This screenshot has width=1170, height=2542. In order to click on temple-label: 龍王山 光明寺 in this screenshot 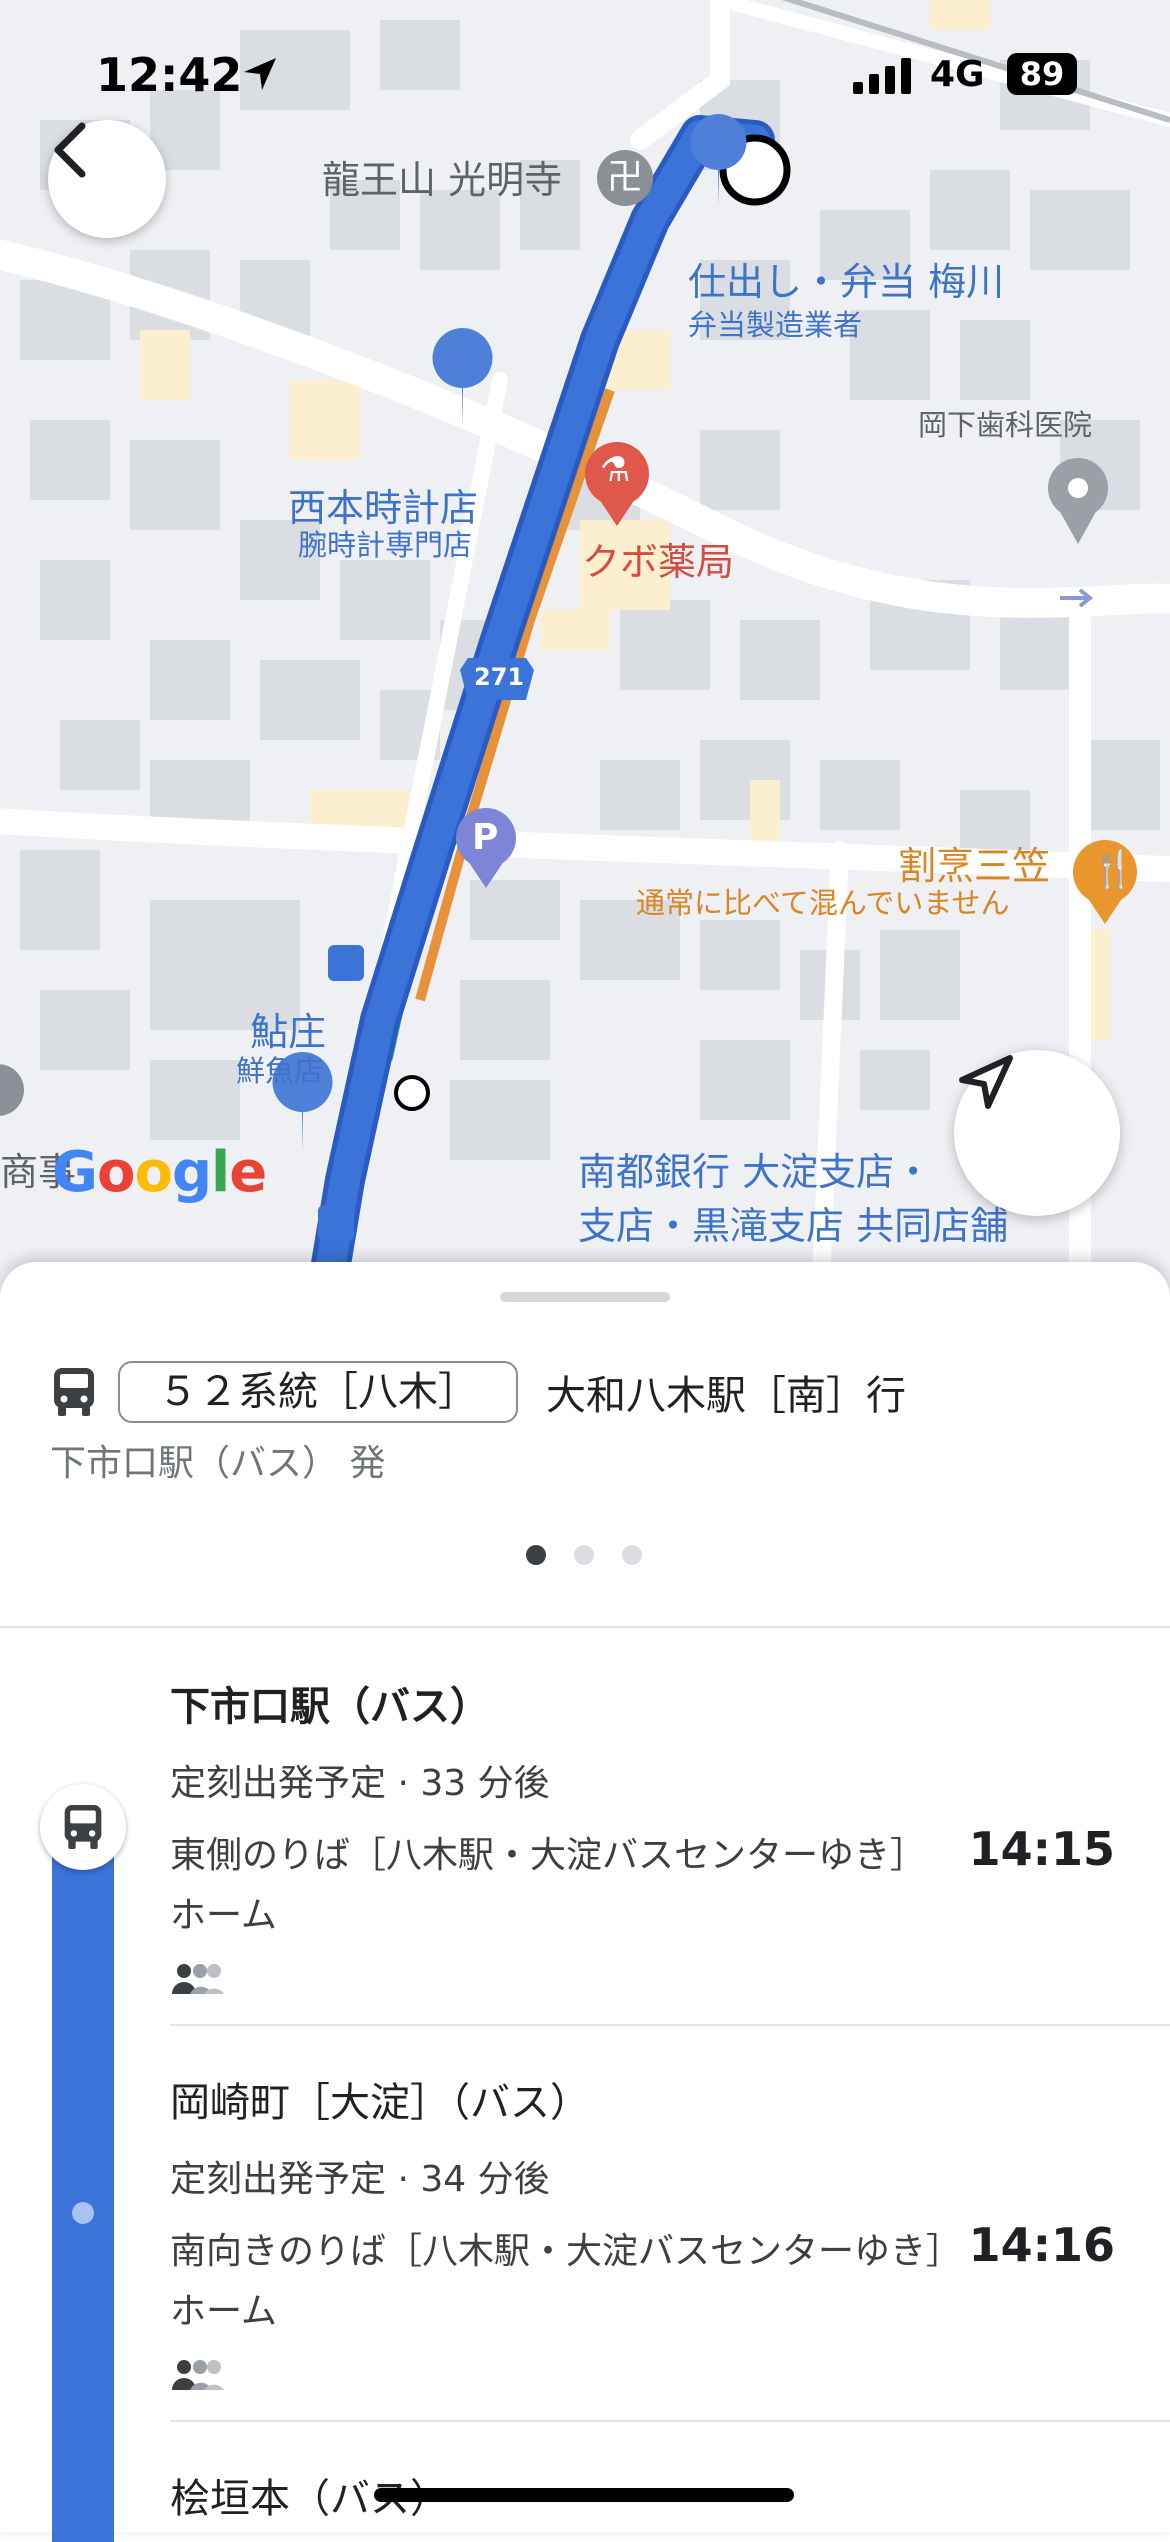, I will do `click(442, 180)`.